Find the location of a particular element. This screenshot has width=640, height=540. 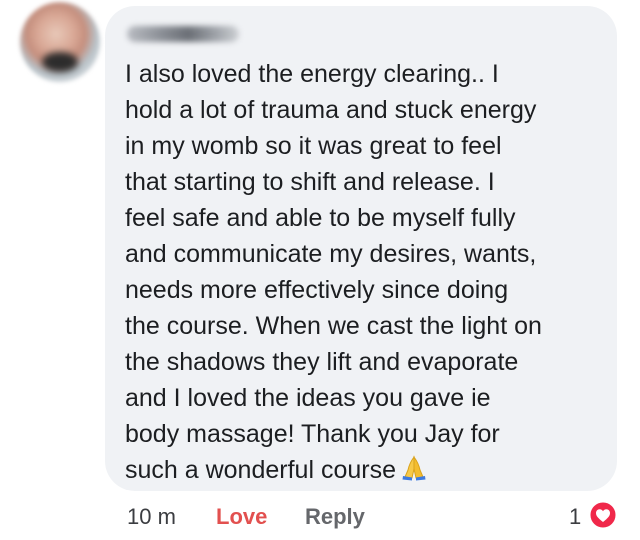

heart-icon is located at coordinates (603, 515).